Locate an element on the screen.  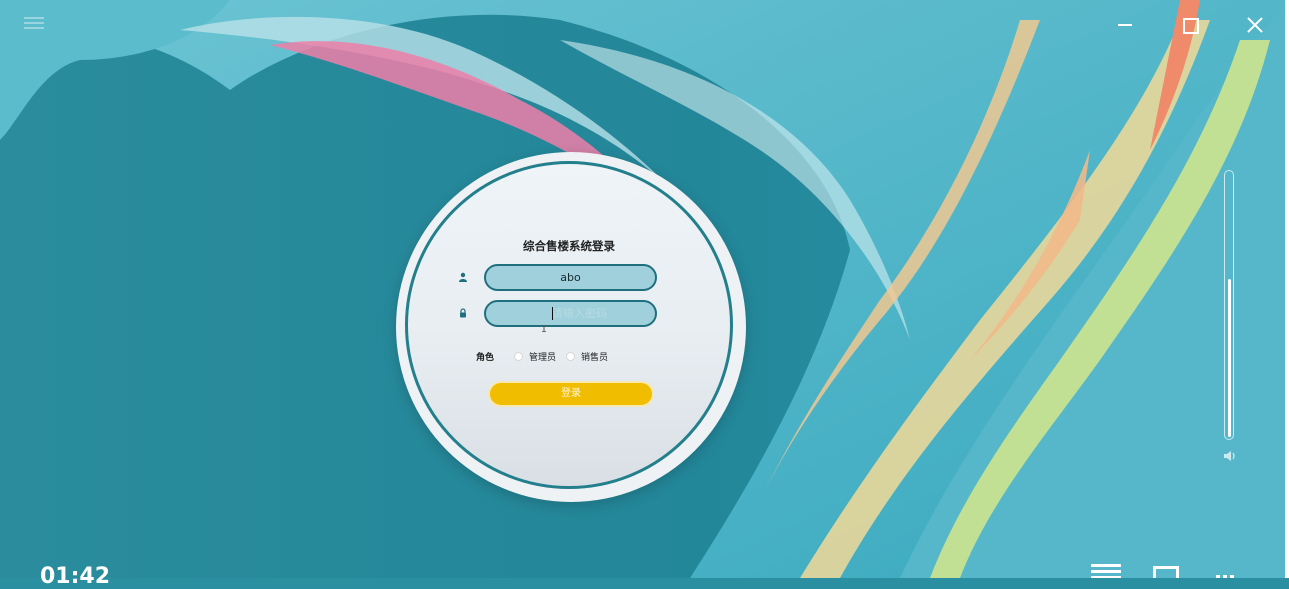
password-input: 请输入密码 I is located at coordinates (570, 317).